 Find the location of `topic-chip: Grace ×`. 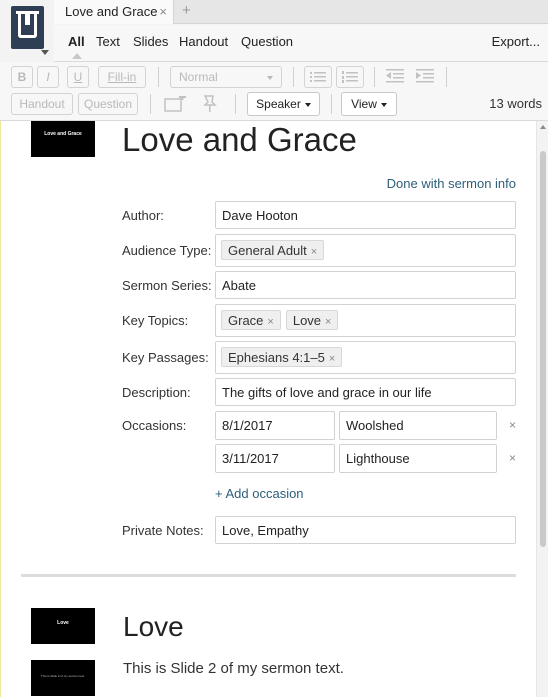

topic-chip: Grace × is located at coordinates (251, 320).